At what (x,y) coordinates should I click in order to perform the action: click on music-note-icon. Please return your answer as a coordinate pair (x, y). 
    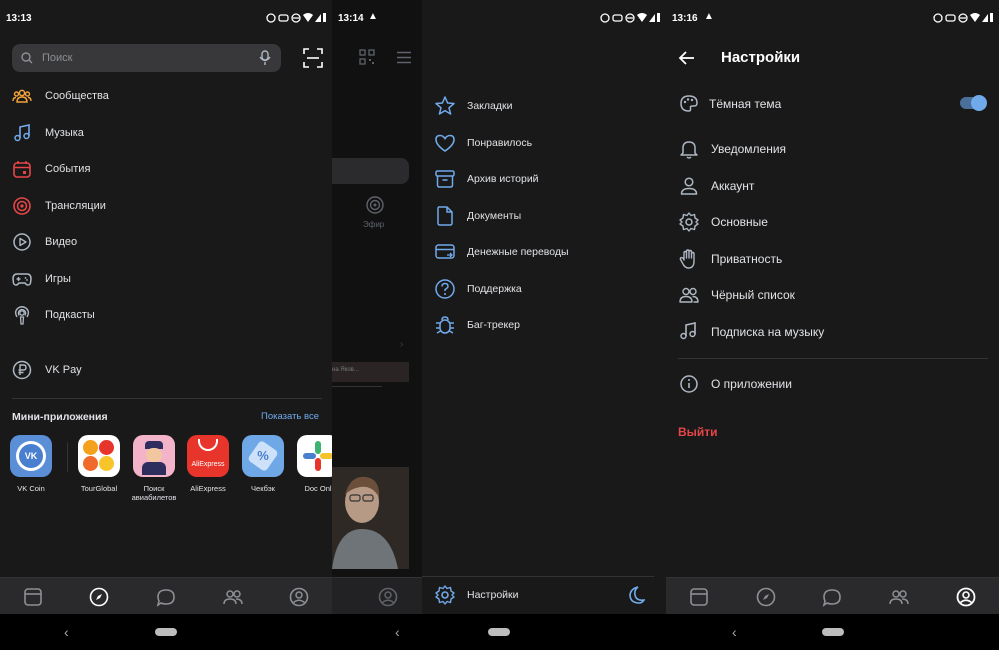
    Looking at the image, I should click on (688, 331).